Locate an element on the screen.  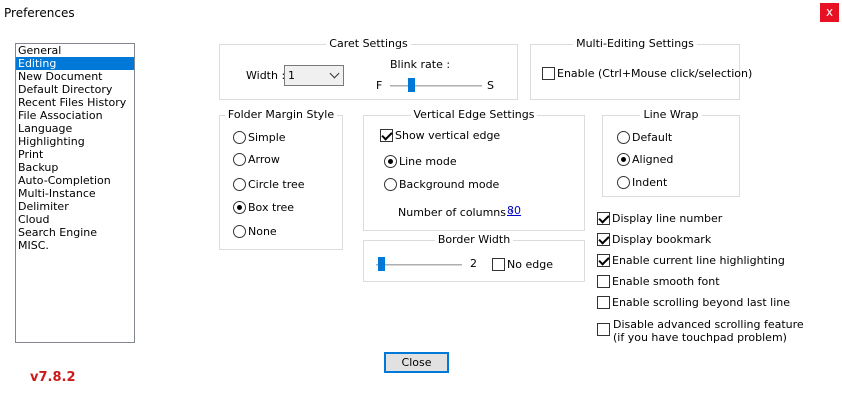
border-width-value: 2 is located at coordinates (473, 263).